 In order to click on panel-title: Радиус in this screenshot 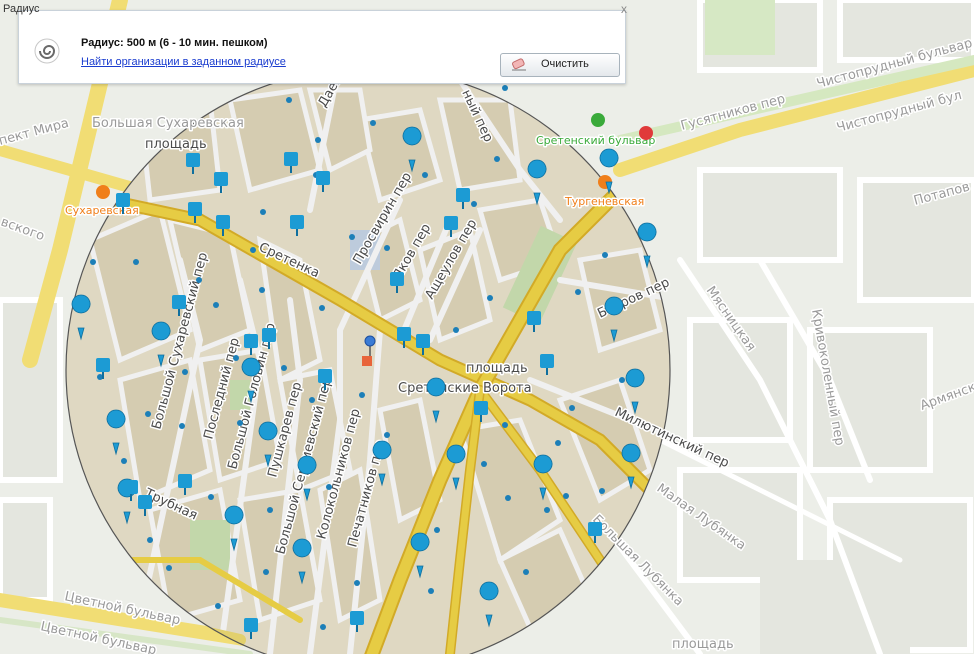, I will do `click(21, 9)`.